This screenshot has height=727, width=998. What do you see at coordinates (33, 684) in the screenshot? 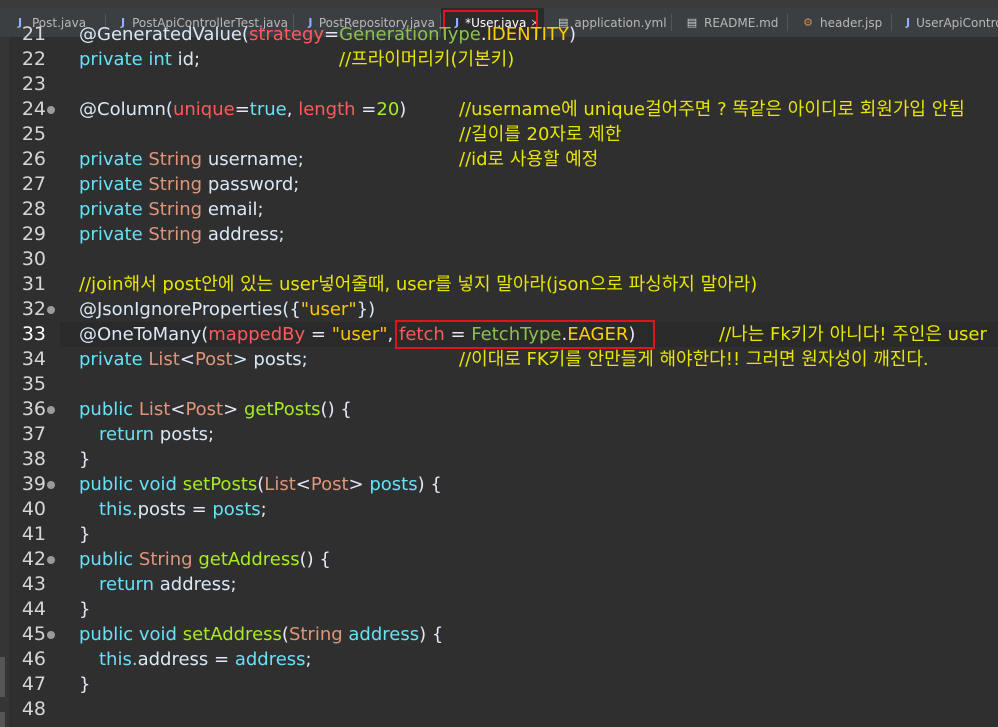
I see `line-number-47: 47` at bounding box center [33, 684].